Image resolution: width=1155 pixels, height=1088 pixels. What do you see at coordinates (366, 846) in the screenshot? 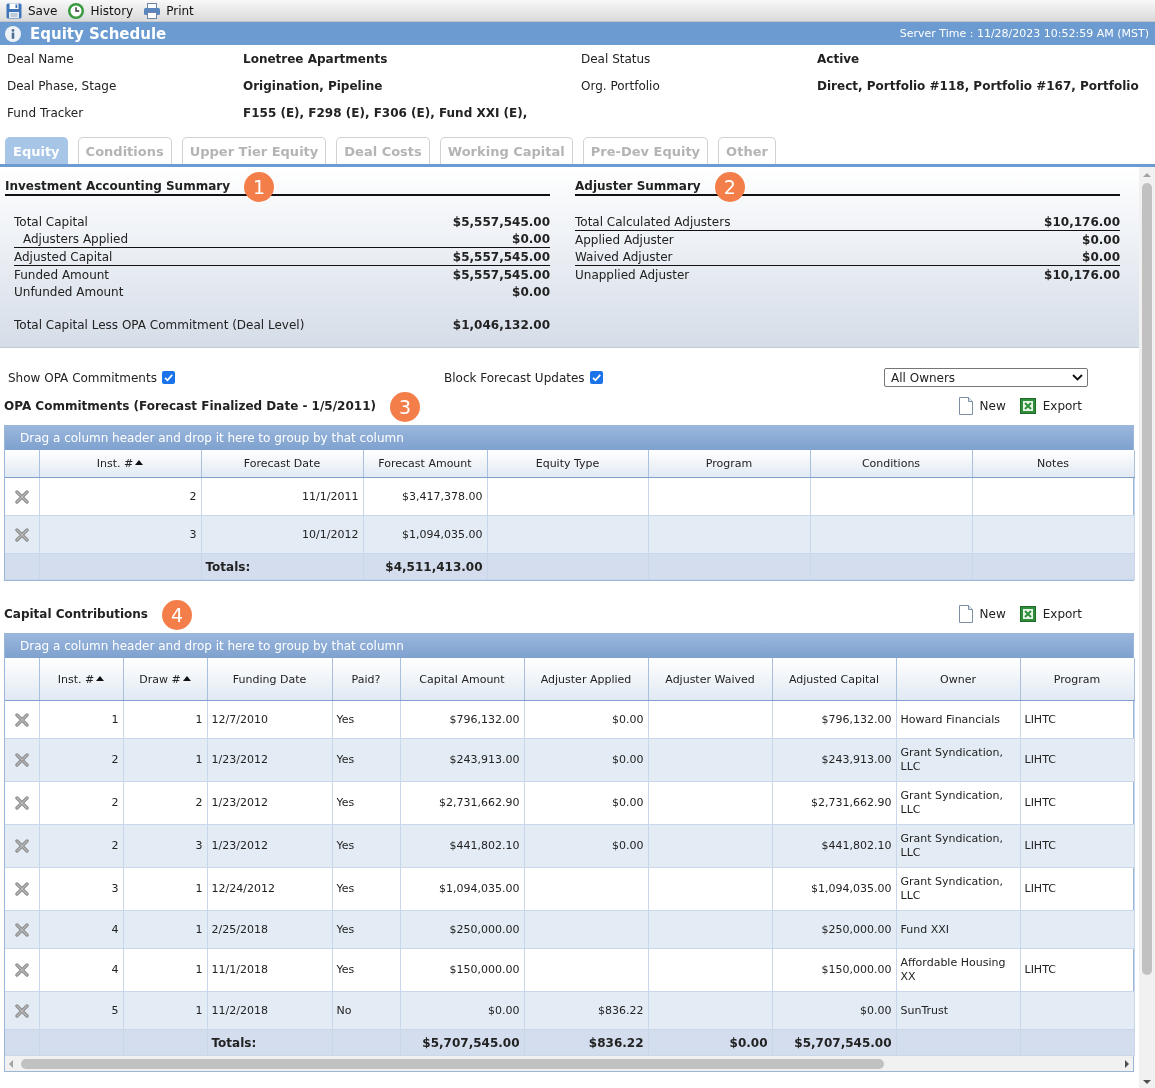
I see `table-cell: Yes` at bounding box center [366, 846].